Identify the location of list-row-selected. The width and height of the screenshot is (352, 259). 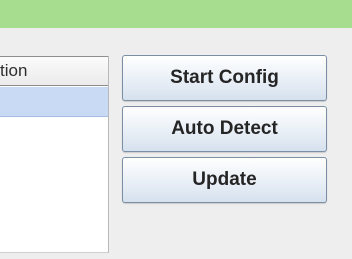
(54, 102).